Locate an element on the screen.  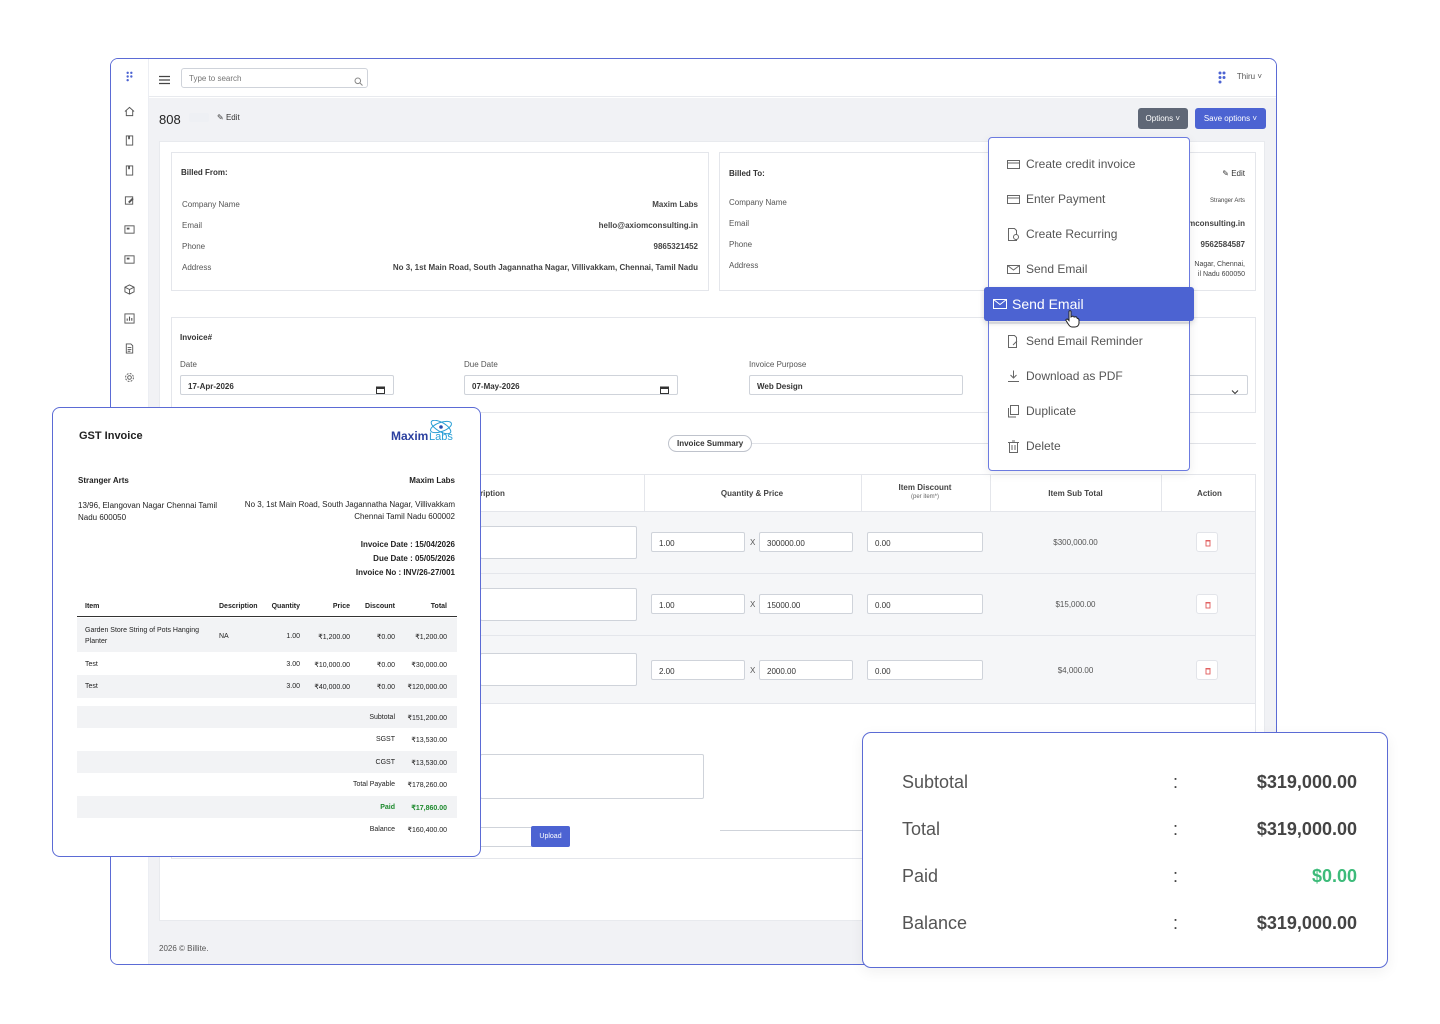
gear-icon is located at coordinates (129, 377).